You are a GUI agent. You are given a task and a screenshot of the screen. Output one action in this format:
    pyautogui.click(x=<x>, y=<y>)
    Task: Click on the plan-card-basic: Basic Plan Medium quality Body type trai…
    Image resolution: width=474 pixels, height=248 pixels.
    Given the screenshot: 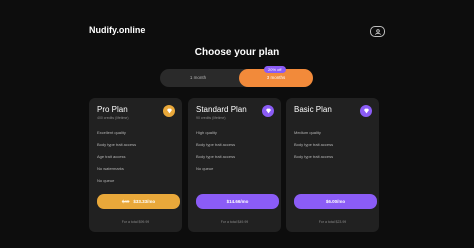 What is the action you would take?
    pyautogui.click(x=332, y=165)
    